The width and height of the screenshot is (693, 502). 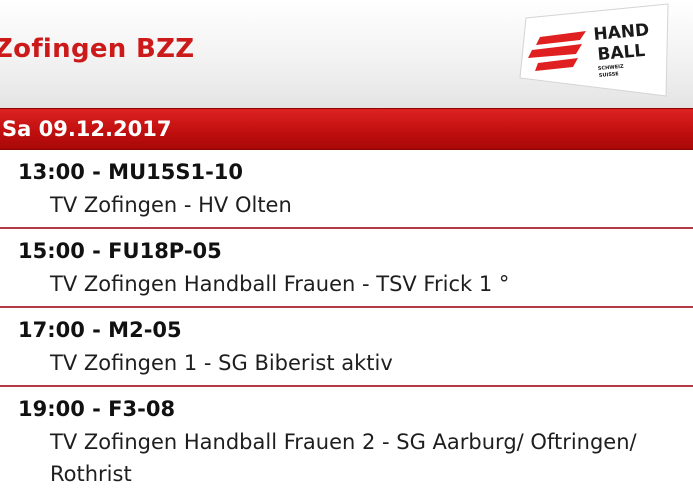 What do you see at coordinates (346, 129) in the screenshot?
I see `date-bar: Sa 09.12.2017` at bounding box center [346, 129].